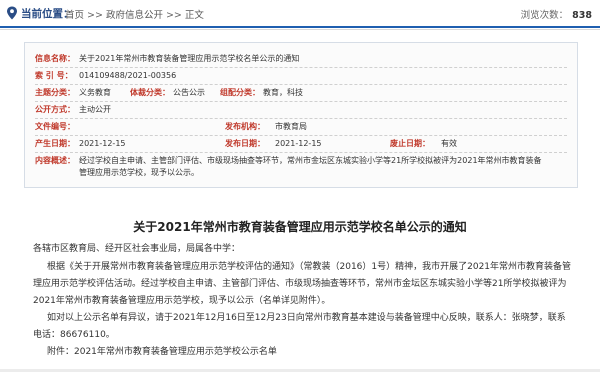 This screenshot has height=372, width=600. I want to click on meta-label: 组配分类：, so click(240, 92).